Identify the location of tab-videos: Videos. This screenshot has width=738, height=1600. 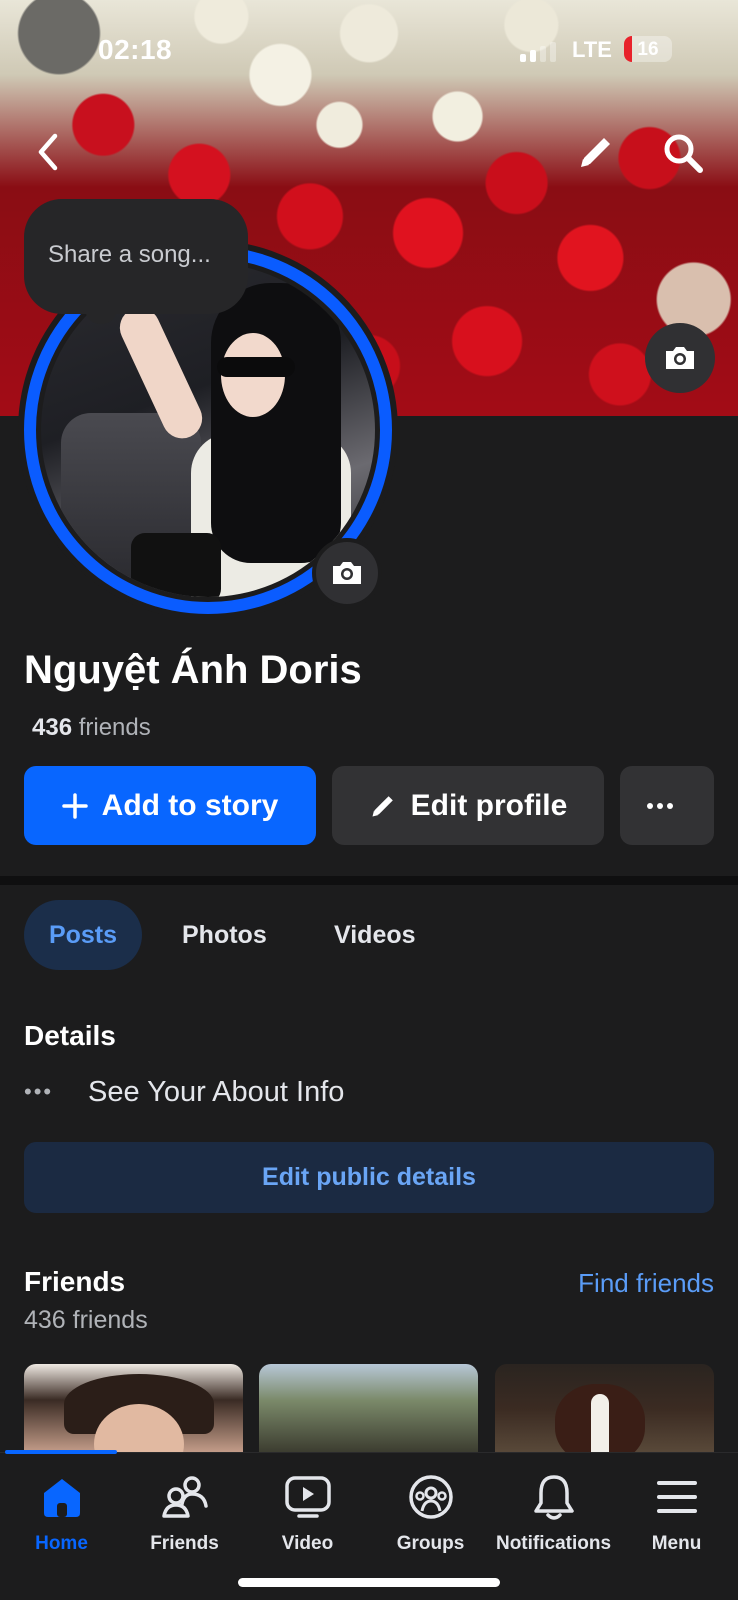
(375, 935).